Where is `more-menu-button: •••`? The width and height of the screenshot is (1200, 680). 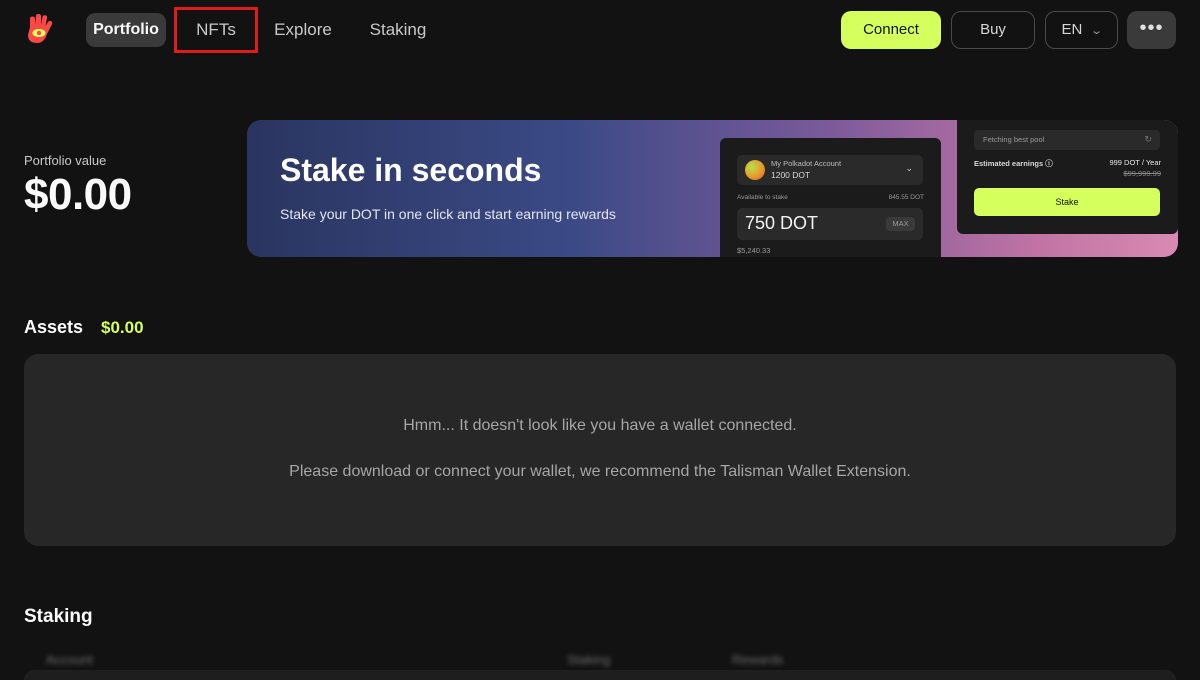 more-menu-button: ••• is located at coordinates (1151, 30).